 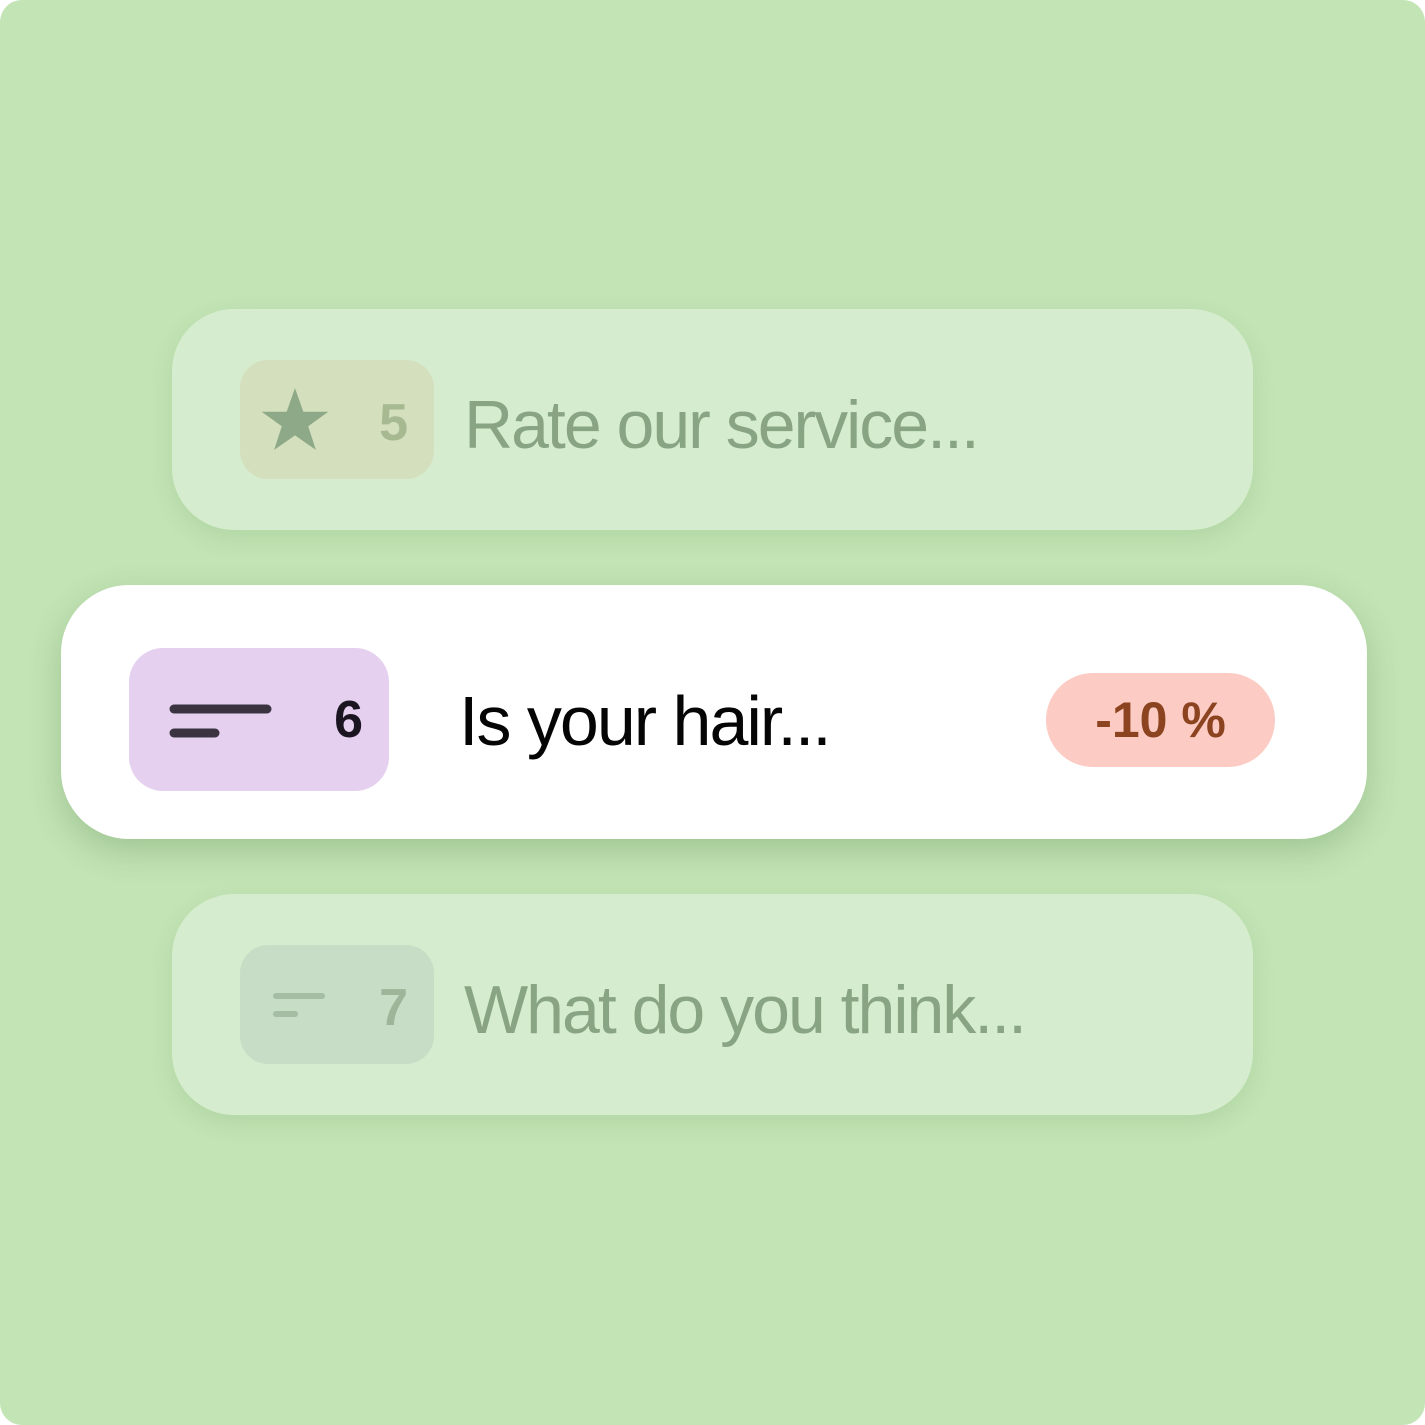 I want to click on discount-badge: -10 %, so click(x=1160, y=720).